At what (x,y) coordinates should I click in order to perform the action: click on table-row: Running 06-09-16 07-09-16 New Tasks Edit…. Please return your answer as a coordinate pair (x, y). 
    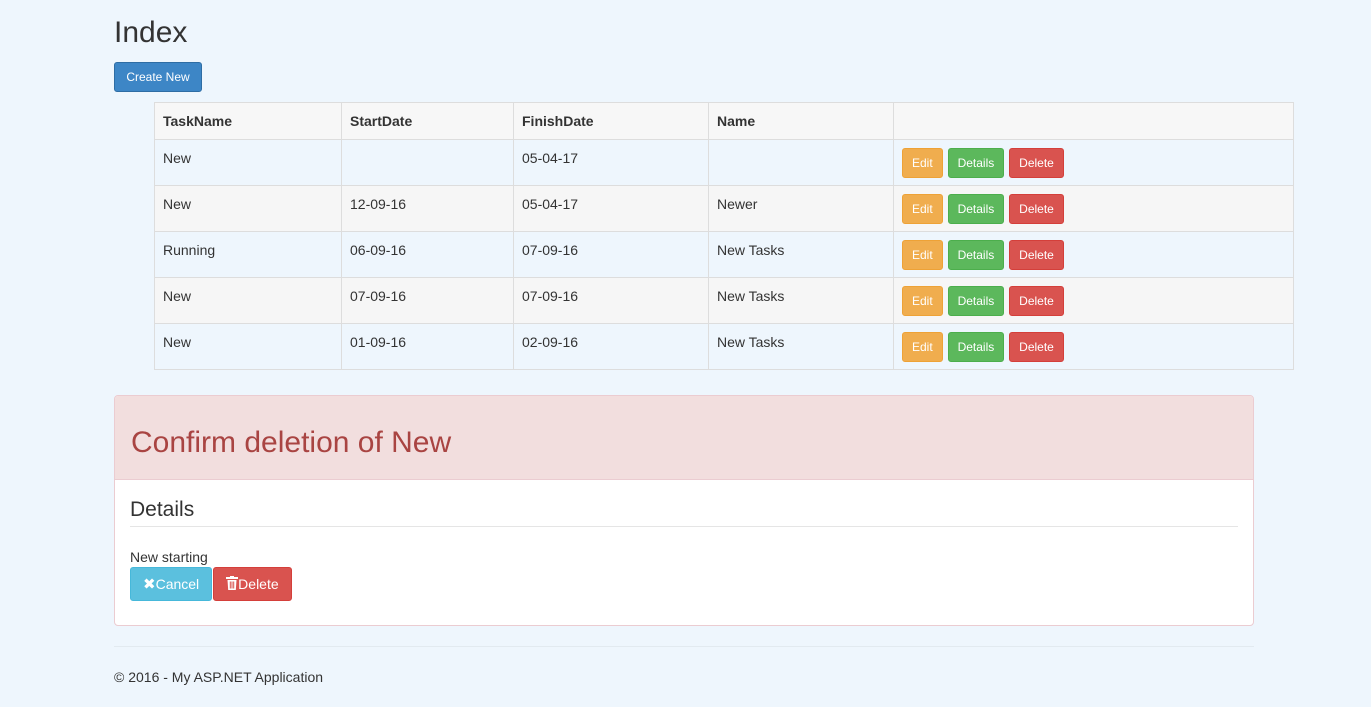
    Looking at the image, I should click on (724, 254).